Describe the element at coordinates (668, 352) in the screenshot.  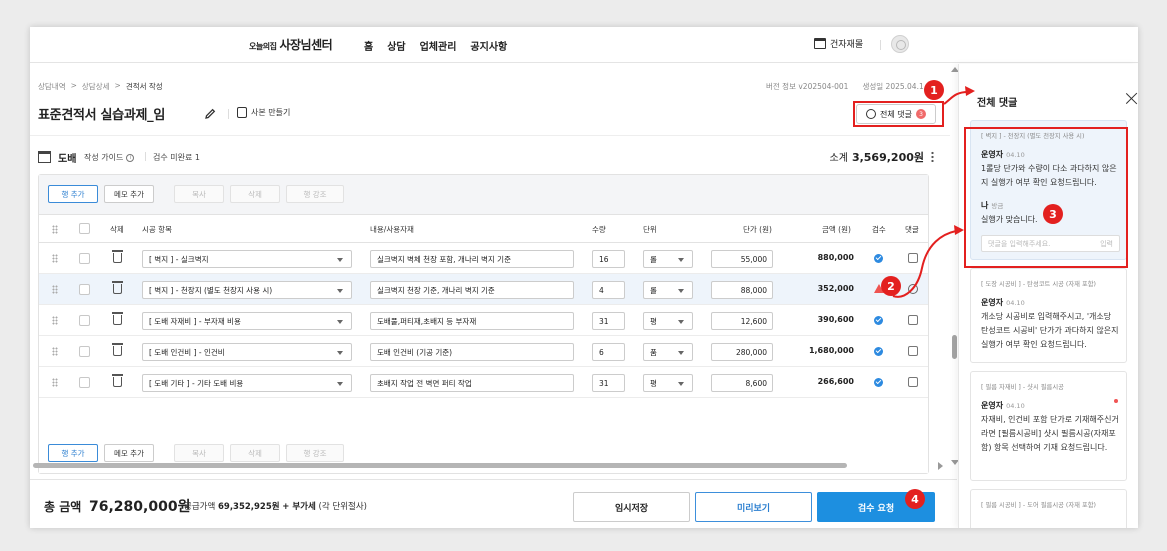
I see `unit-select: 품` at that location.